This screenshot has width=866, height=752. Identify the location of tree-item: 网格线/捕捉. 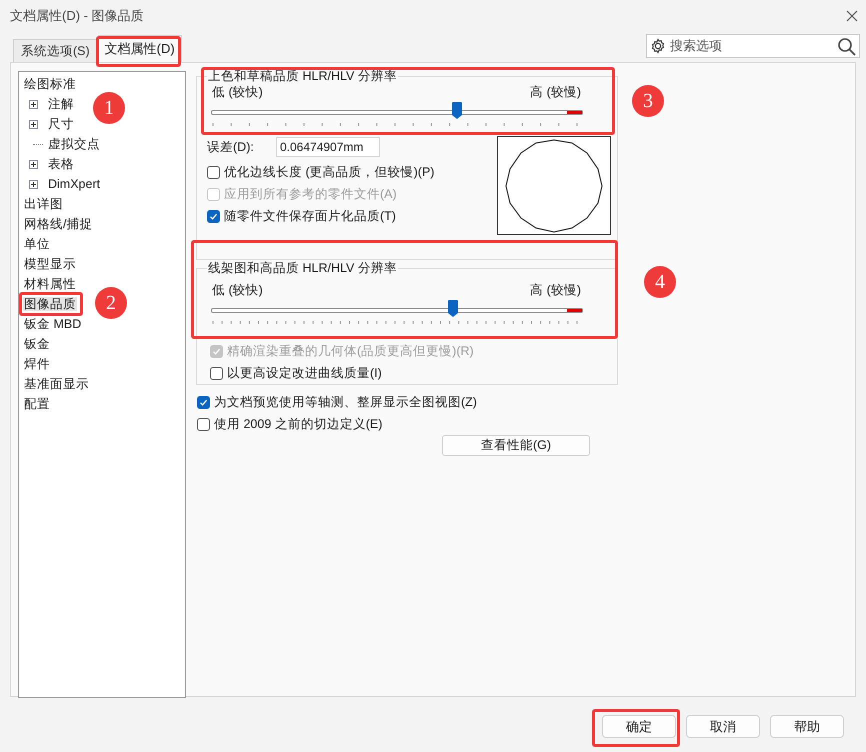
(58, 224).